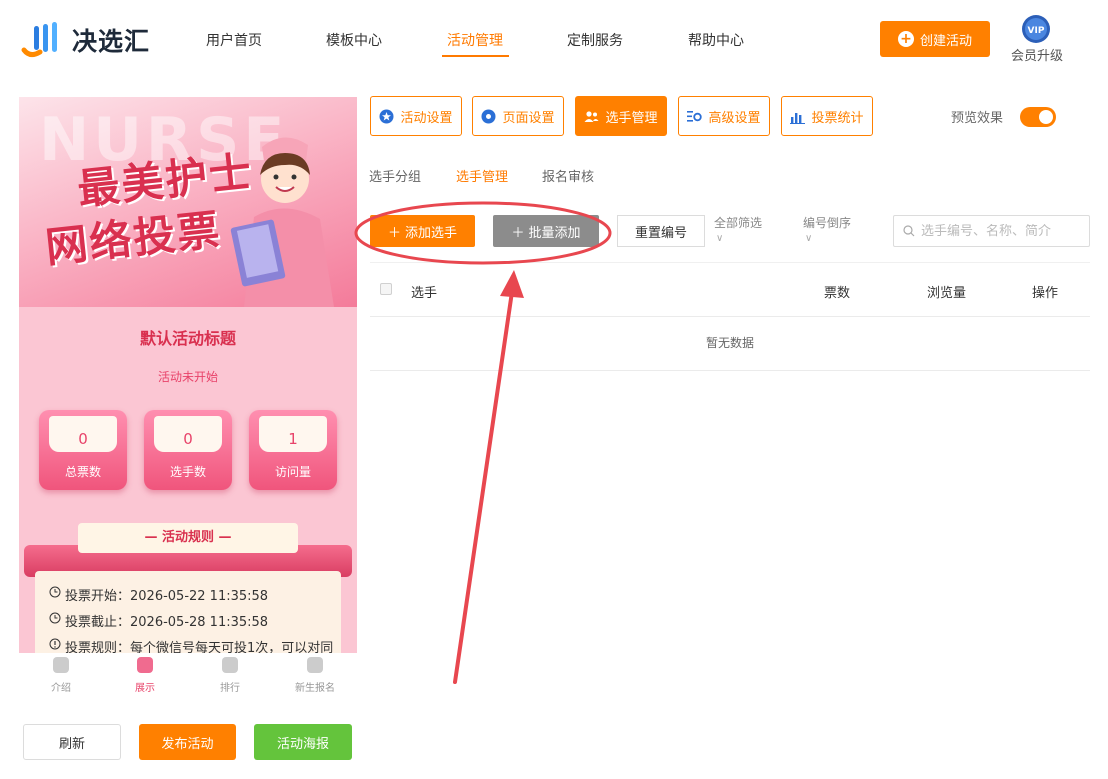 The image size is (1108, 779). I want to click on table-empty-state: 暂无数据, so click(730, 344).